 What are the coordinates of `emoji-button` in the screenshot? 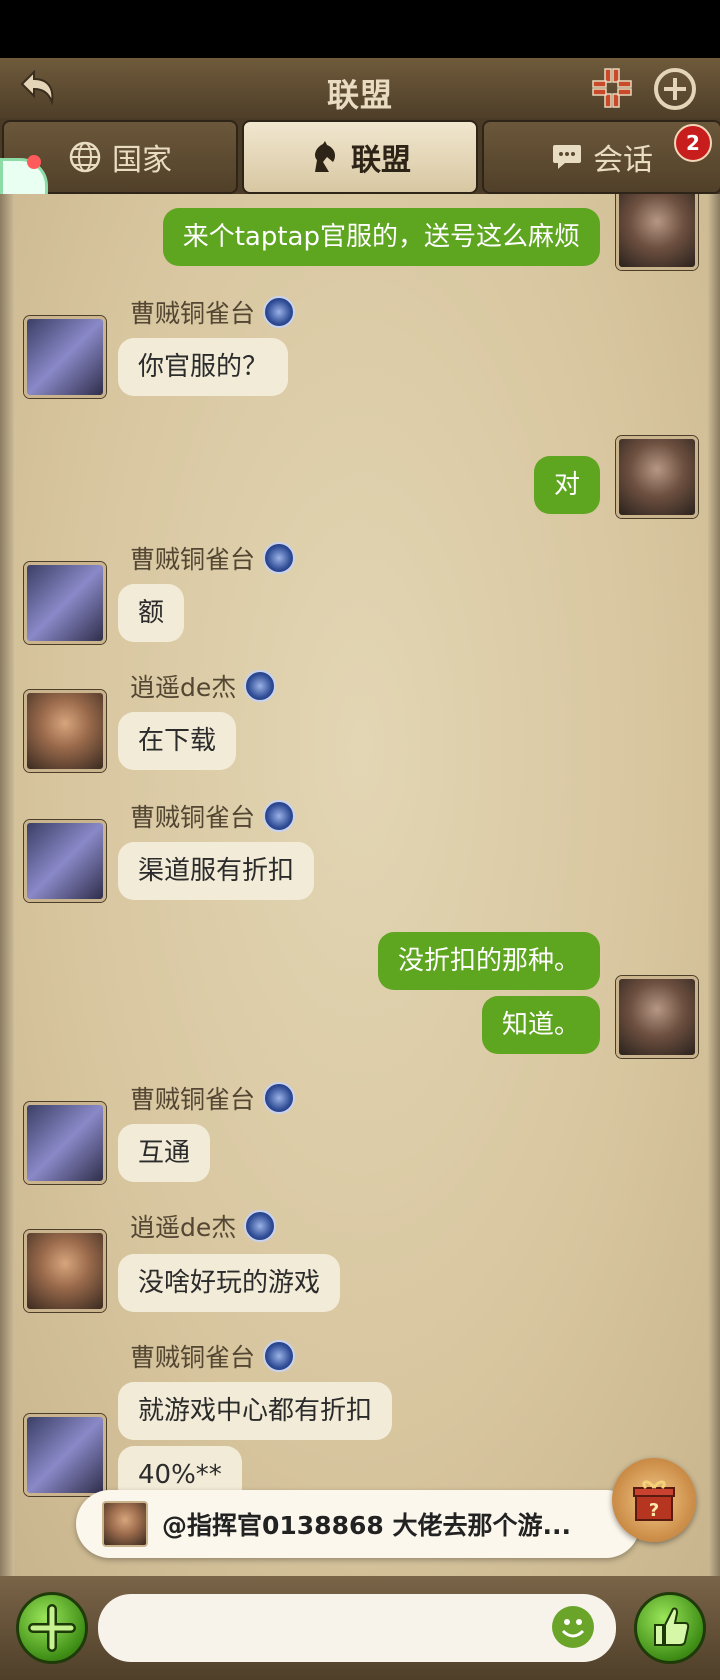 It's located at (573, 1627).